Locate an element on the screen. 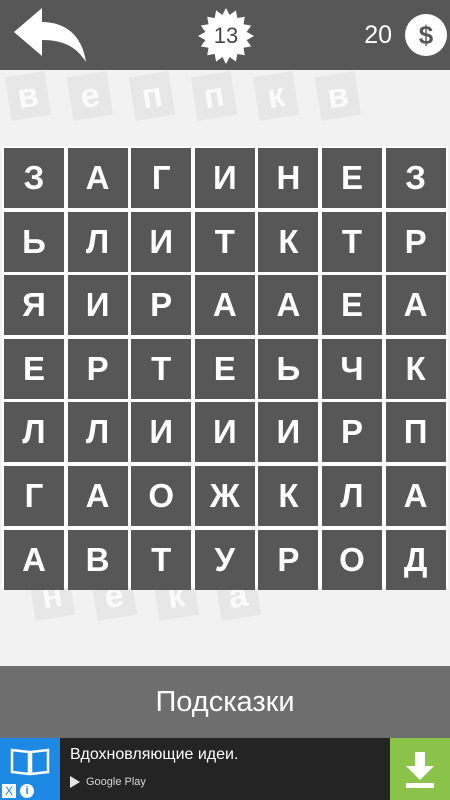  grid-cell: В is located at coordinates (97, 559).